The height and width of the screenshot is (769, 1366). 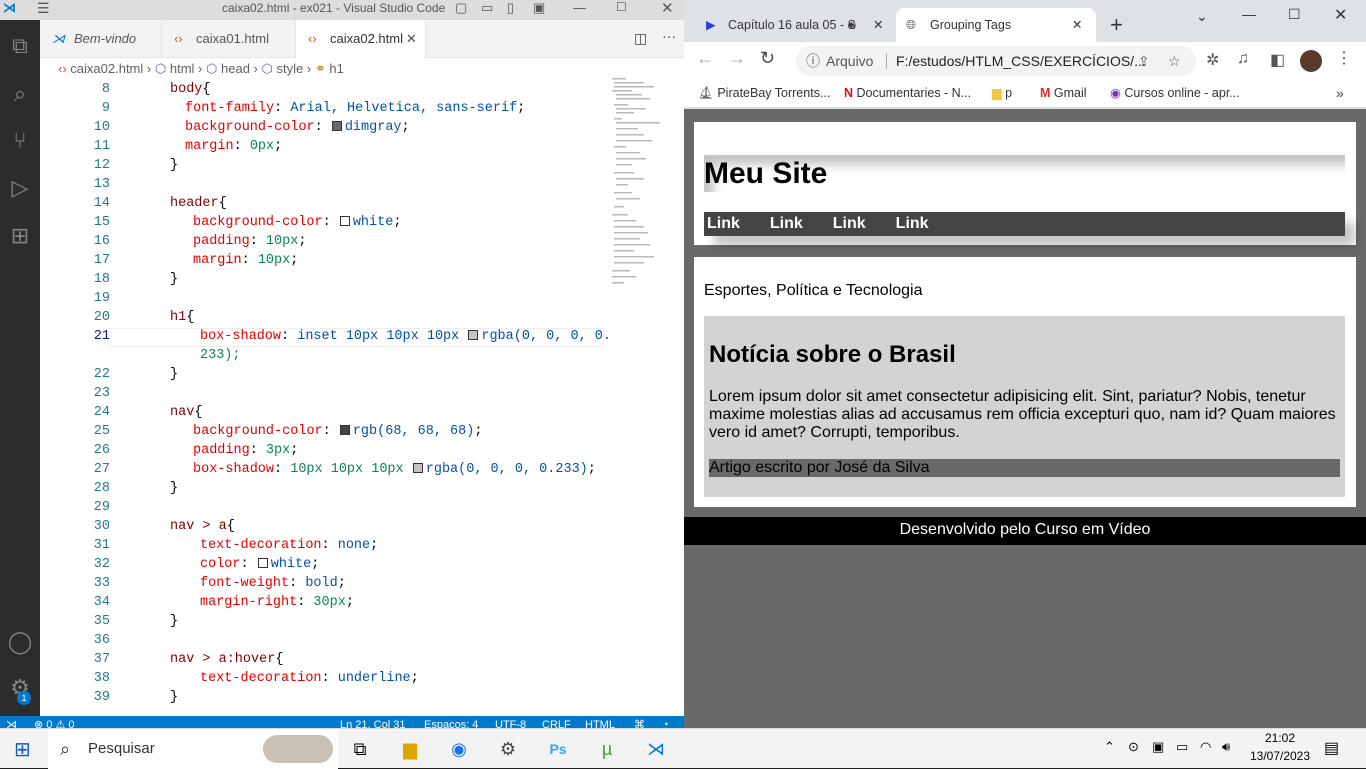 I want to click on chrome-icon: ◉, so click(x=459, y=749).